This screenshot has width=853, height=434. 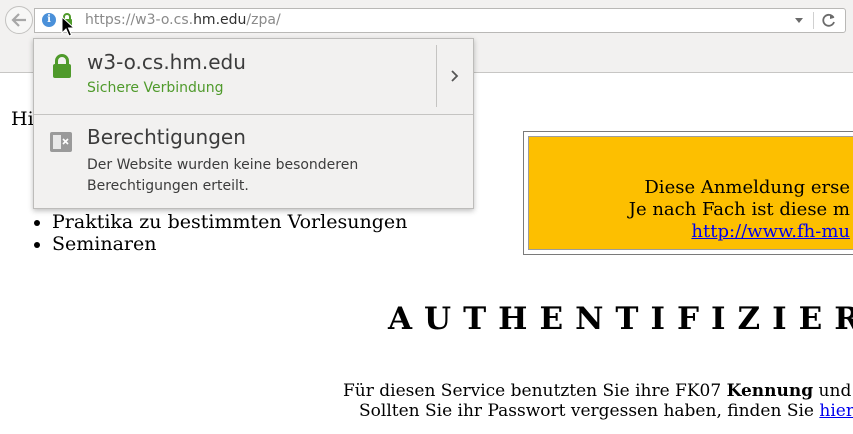 I want to click on url-path: /zpa/, so click(x=263, y=20).